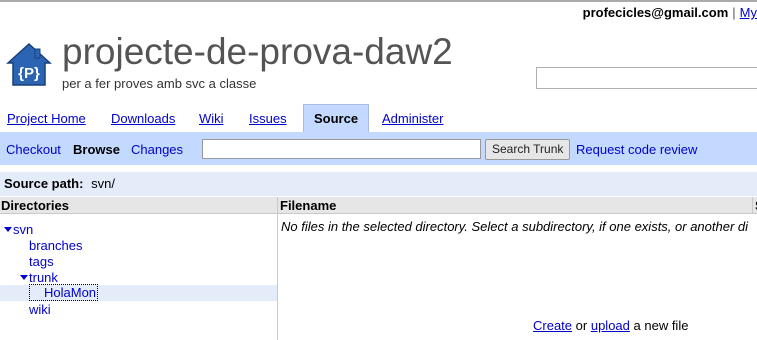  Describe the element at coordinates (552, 325) in the screenshot. I see `create-file-link: Create` at that location.